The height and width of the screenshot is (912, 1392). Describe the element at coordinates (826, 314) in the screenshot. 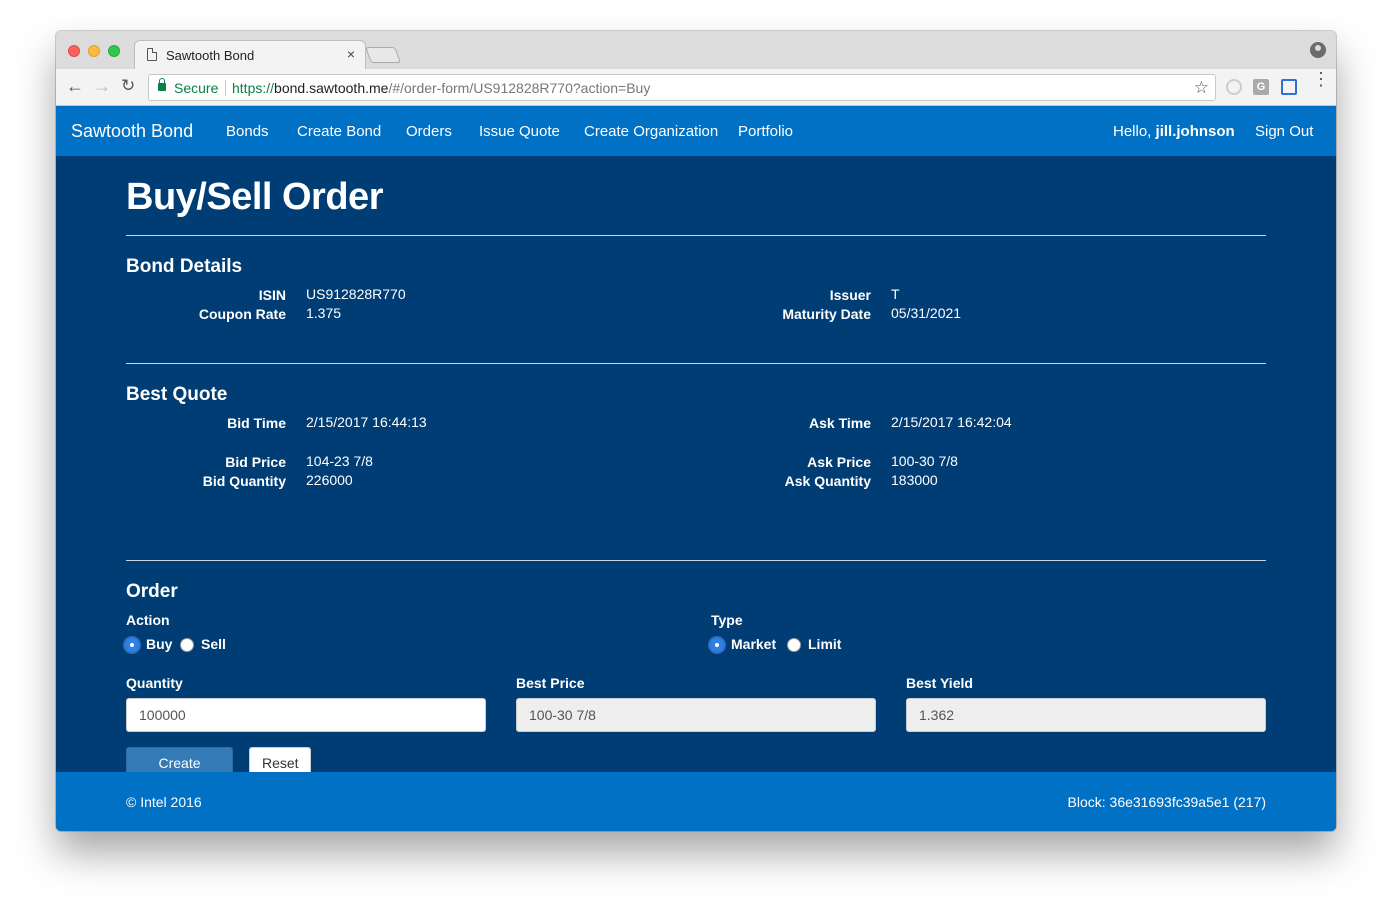

I see `maturity-date-label: Maturity Date` at that location.